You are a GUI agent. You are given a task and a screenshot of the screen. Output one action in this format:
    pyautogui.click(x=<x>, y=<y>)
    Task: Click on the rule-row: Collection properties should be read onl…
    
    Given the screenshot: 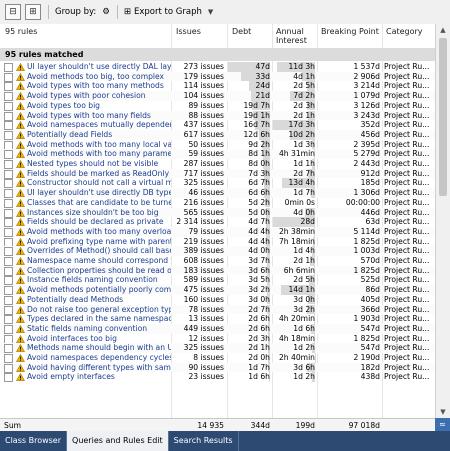 What is the action you would take?
    pyautogui.click(x=217, y=270)
    